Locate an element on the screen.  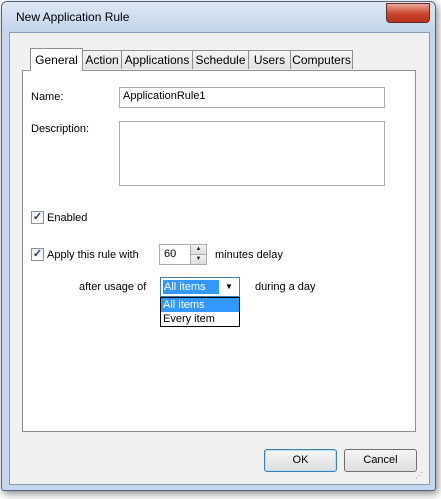
tab-label: Computers is located at coordinates (321, 60).